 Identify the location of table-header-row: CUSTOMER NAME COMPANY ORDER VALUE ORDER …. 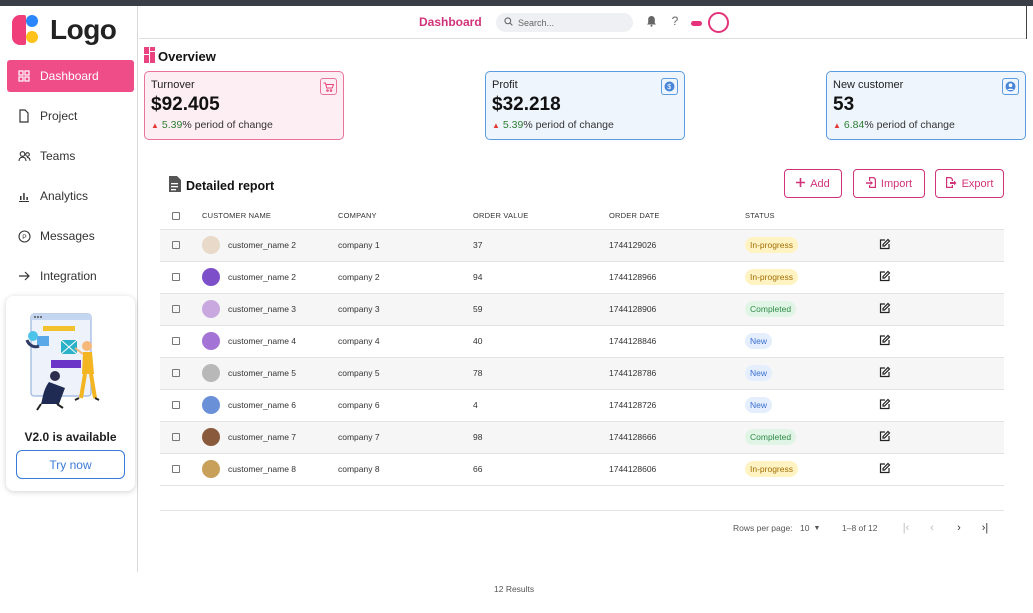
(582, 216).